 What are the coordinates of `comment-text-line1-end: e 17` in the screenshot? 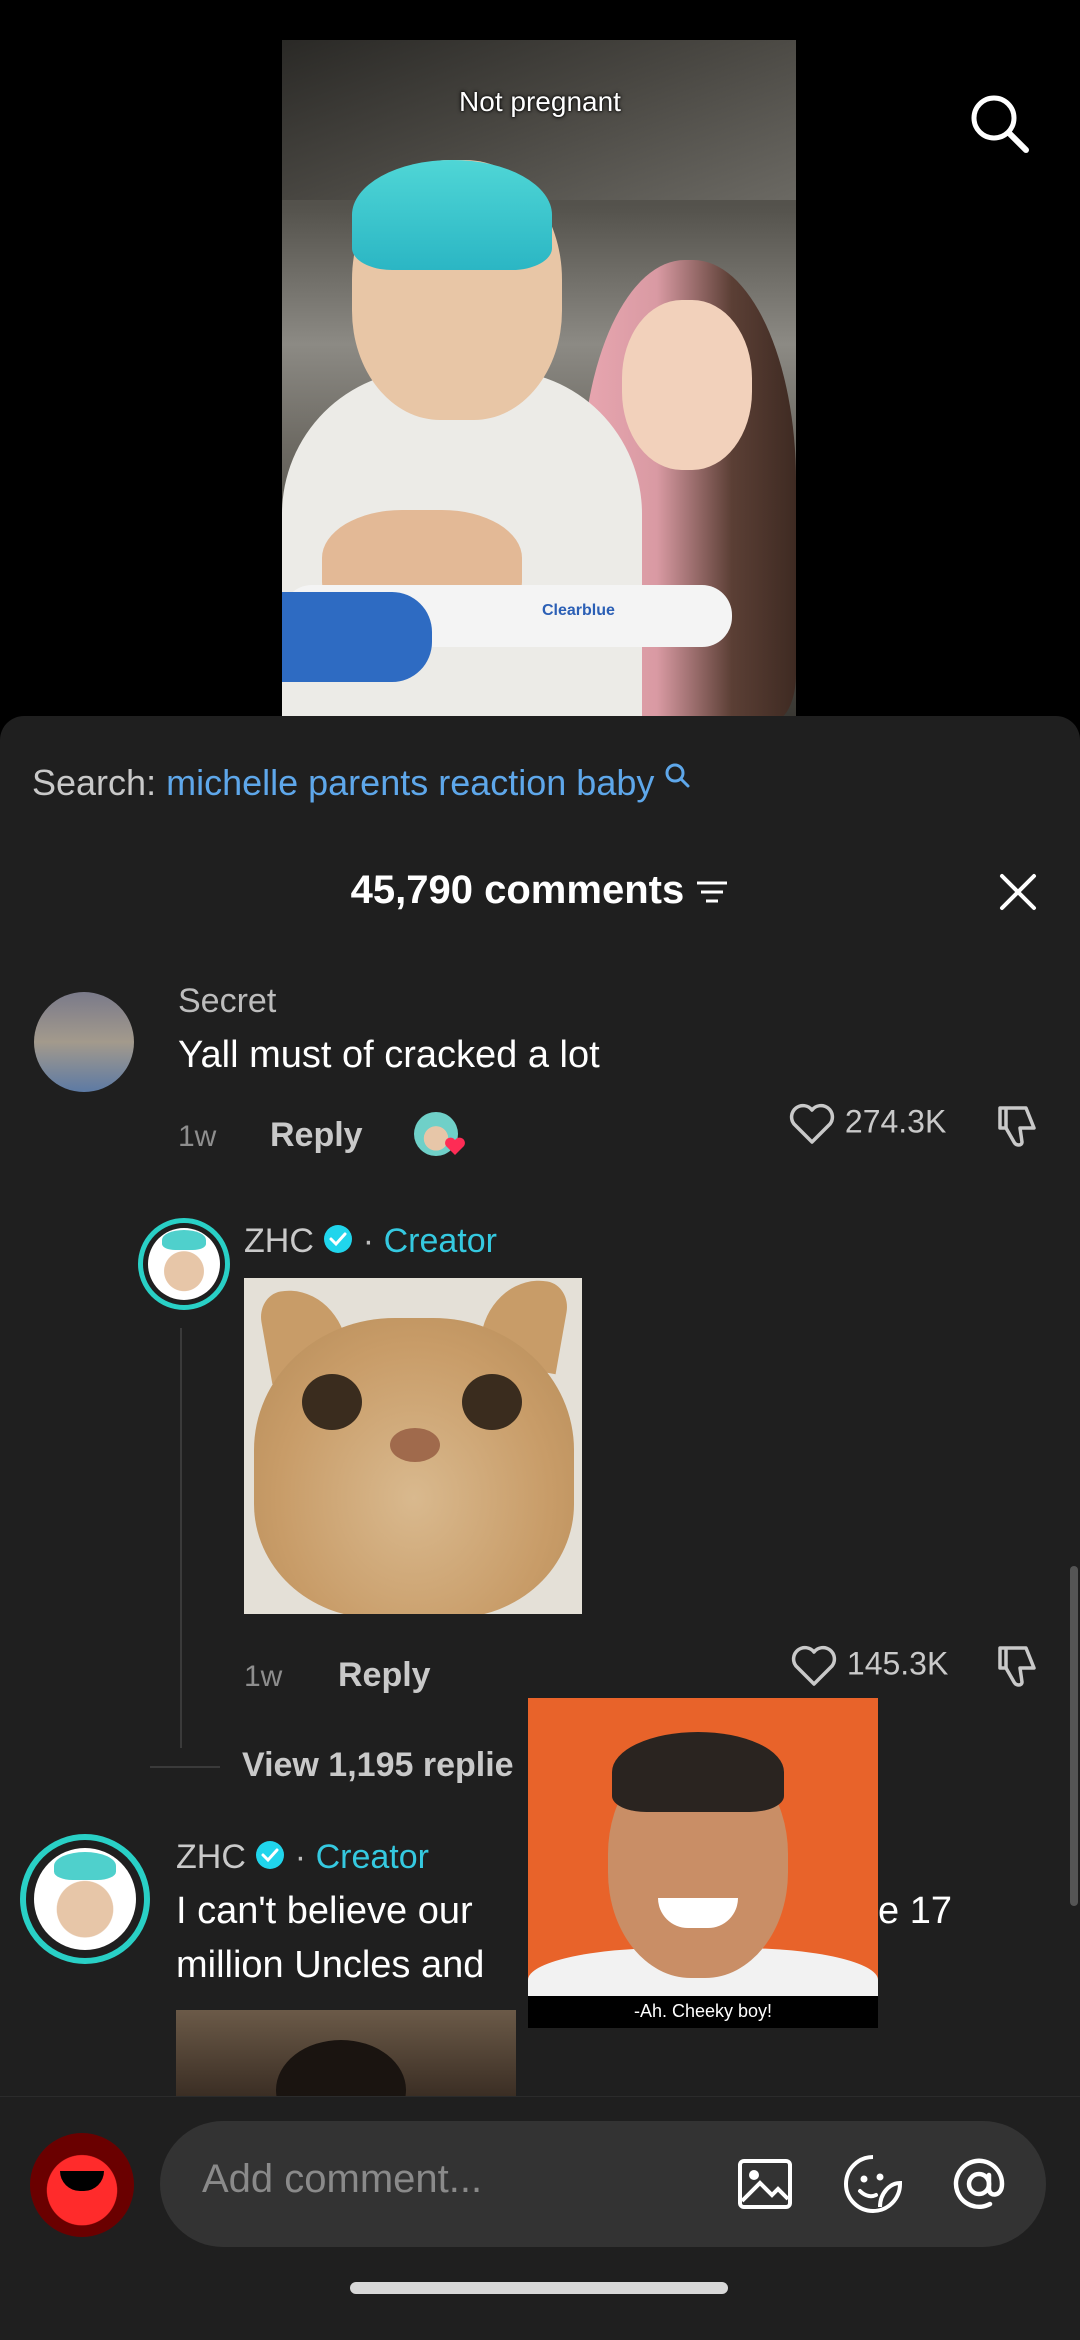 It's located at (915, 1911).